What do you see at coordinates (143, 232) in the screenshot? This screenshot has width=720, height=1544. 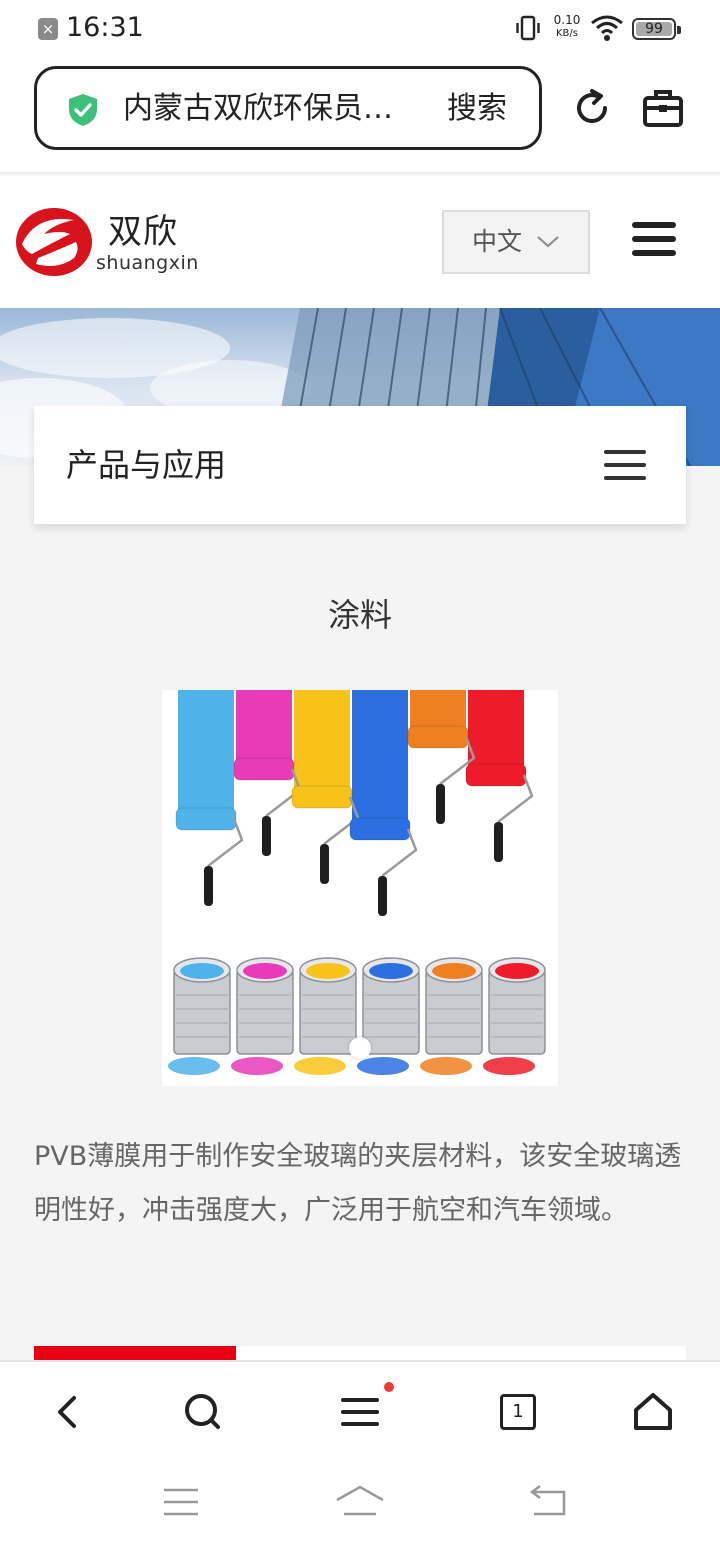 I see `logo-chinese-name: 双欣` at bounding box center [143, 232].